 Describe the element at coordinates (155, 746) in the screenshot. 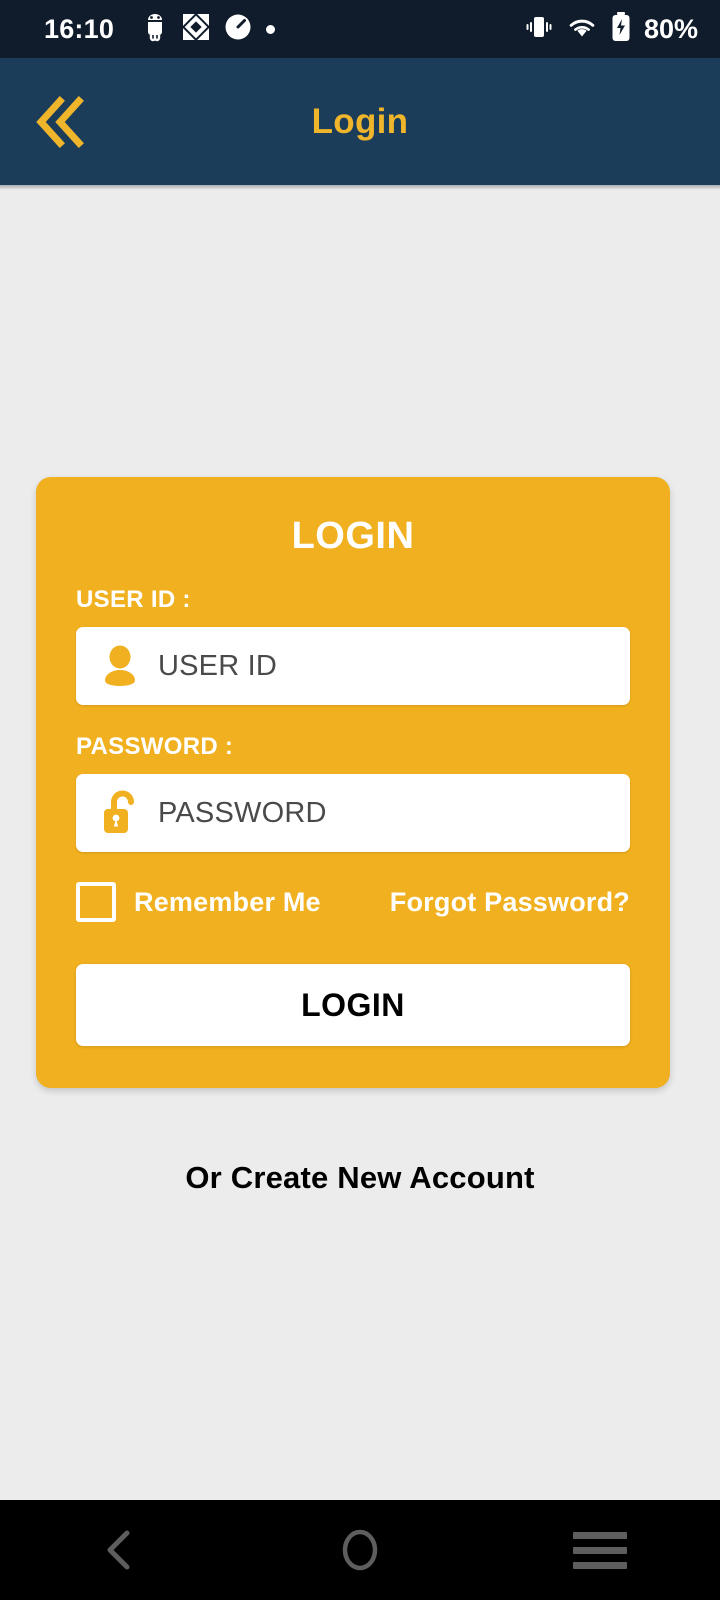

I see `password-label: PASSWORD :` at that location.